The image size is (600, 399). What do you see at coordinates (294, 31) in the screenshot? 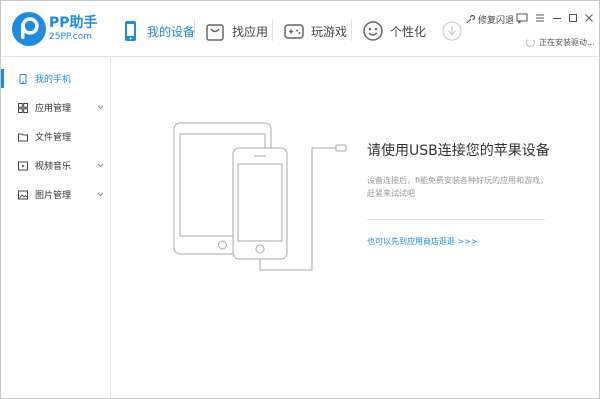
I see `gamepad-icon` at bounding box center [294, 31].